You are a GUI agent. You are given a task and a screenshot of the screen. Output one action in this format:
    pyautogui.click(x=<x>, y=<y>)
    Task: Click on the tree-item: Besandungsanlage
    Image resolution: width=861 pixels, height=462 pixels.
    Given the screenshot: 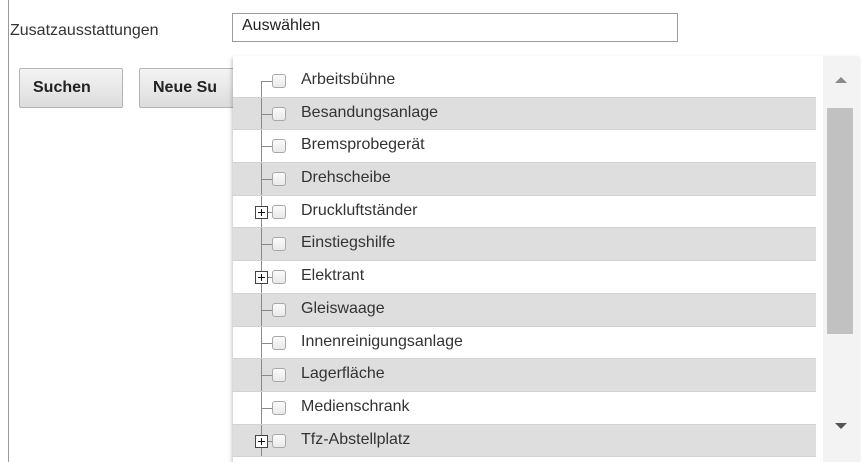 What is the action you would take?
    pyautogui.click(x=524, y=114)
    